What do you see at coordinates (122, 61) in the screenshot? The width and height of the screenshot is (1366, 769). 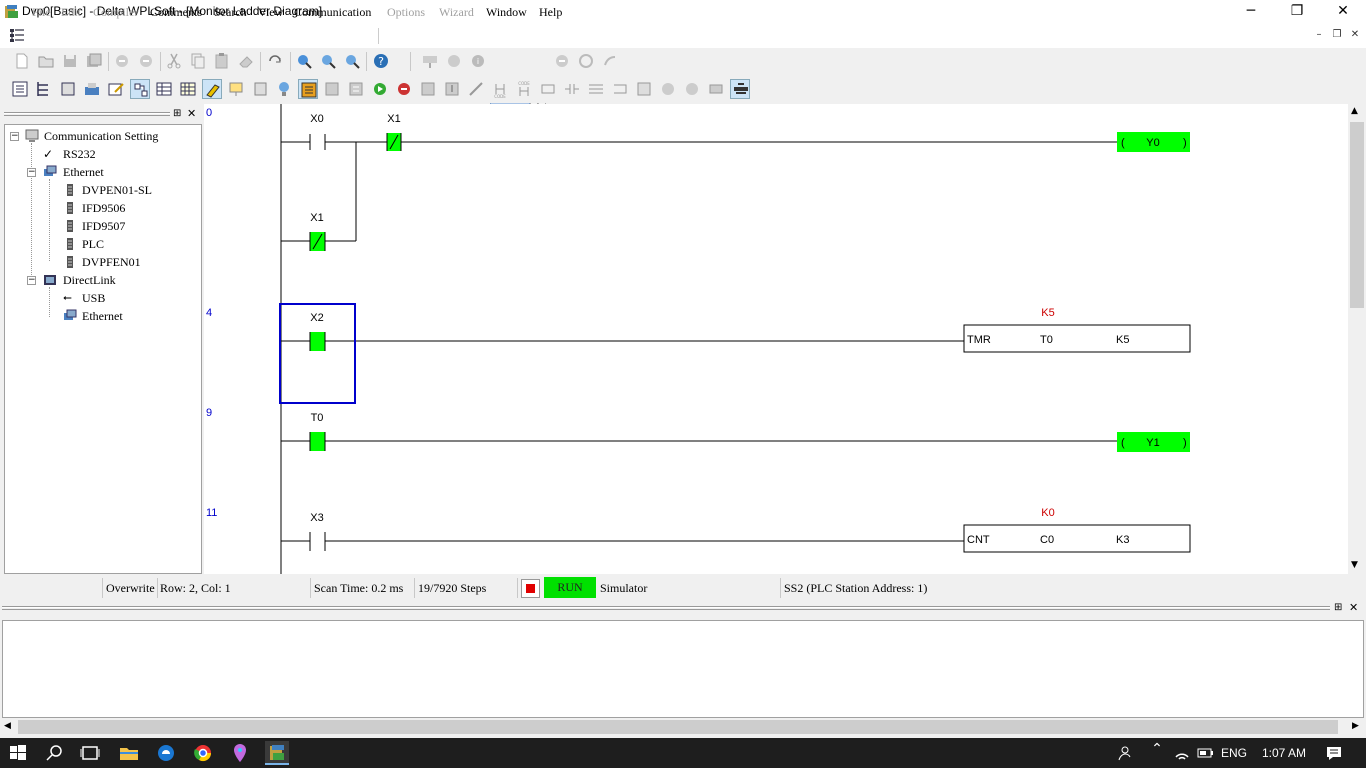 I see `undo-icon` at bounding box center [122, 61].